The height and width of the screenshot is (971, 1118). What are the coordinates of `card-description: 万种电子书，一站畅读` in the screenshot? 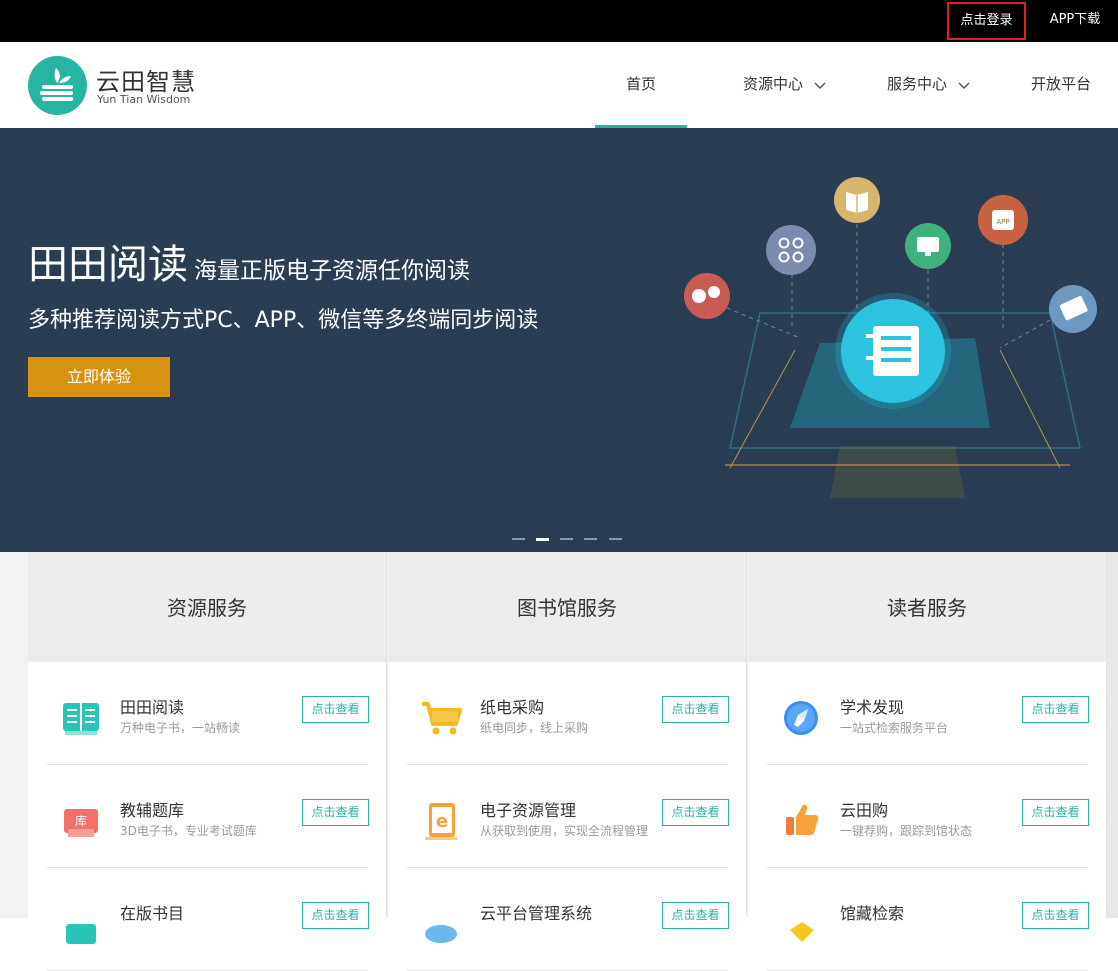 It's located at (180, 728).